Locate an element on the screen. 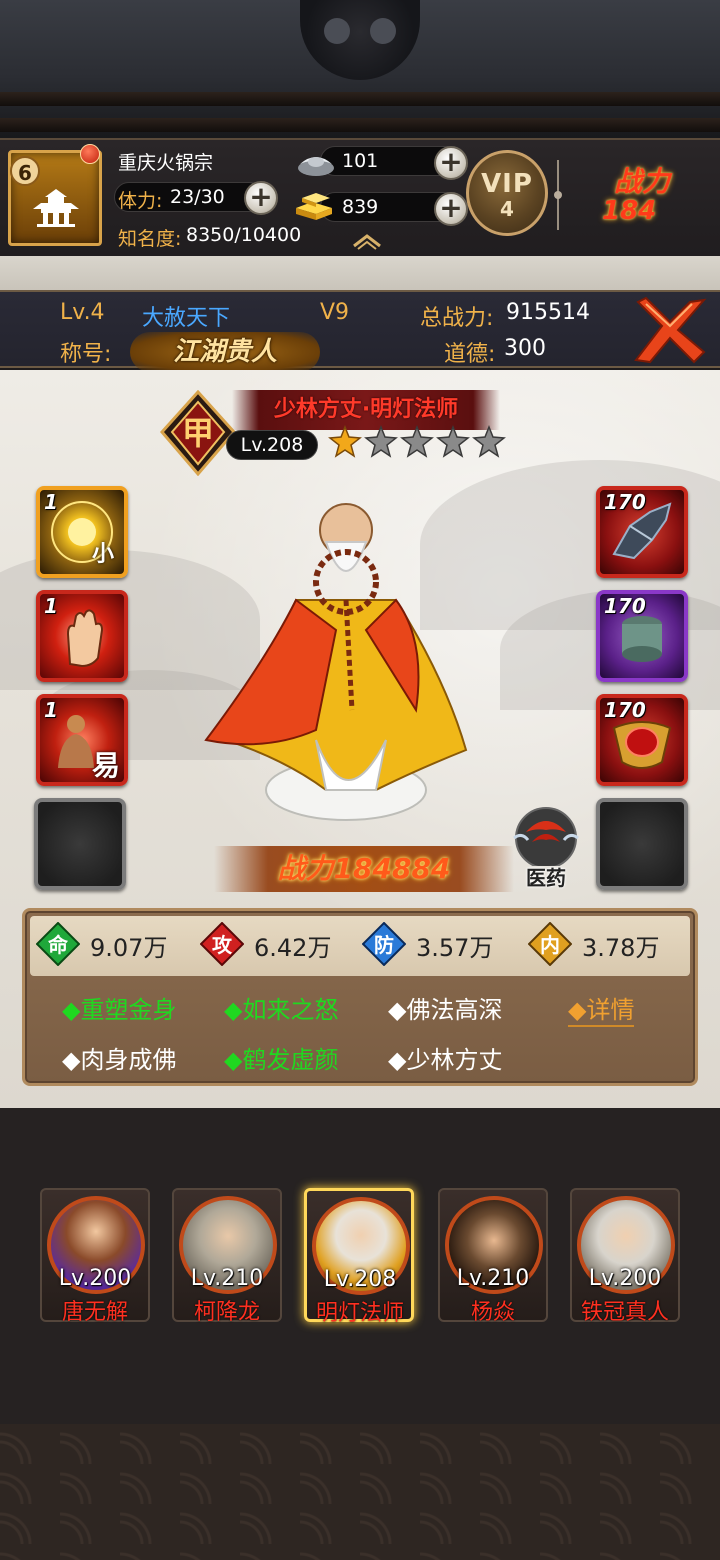  trait-item: ◆少林方丈 is located at coordinates (445, 1057).